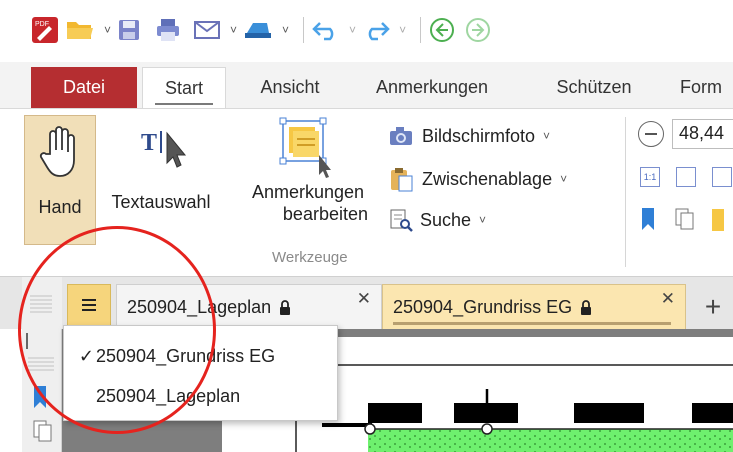  What do you see at coordinates (60, 207) in the screenshot?
I see `hand-label: Hand` at bounding box center [60, 207].